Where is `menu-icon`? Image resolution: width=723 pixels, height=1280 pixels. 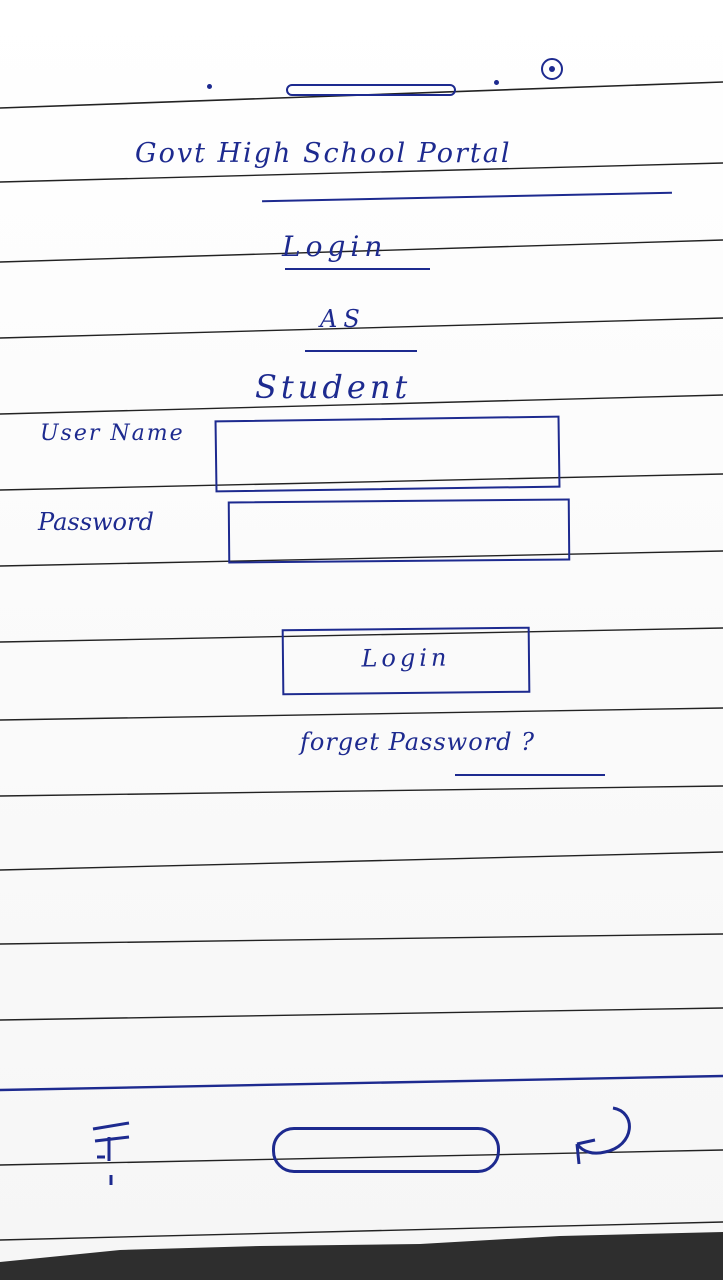 menu-icon is located at coordinates (110, 1151).